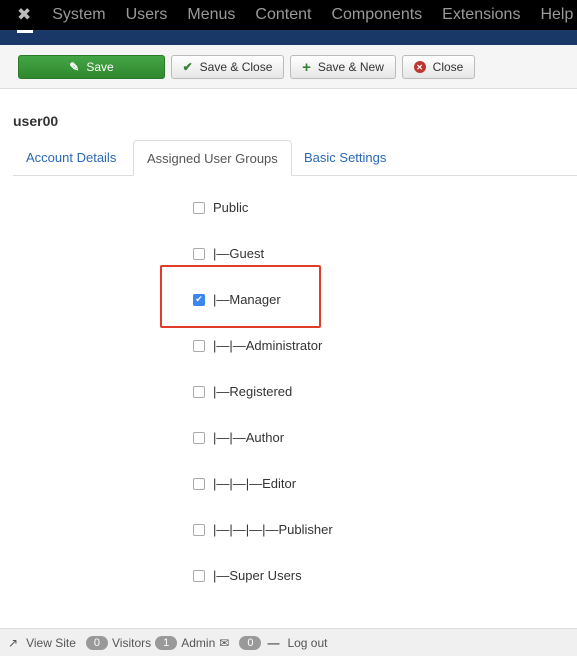  What do you see at coordinates (306, 67) in the screenshot?
I see `plus-icon: +` at bounding box center [306, 67].